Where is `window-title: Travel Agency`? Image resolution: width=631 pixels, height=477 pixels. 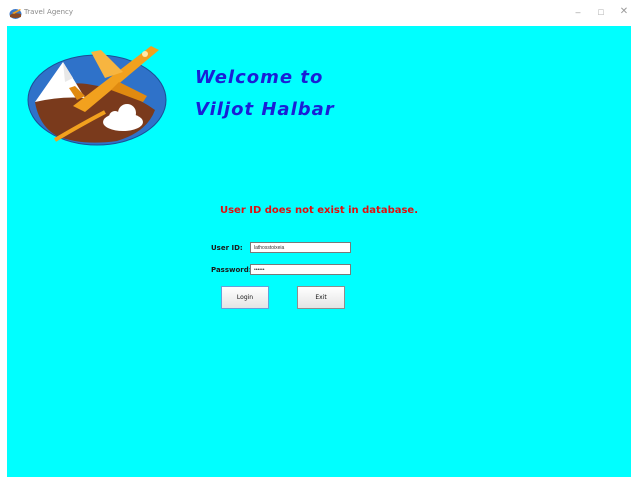 window-title: Travel Agency is located at coordinates (48, 12).